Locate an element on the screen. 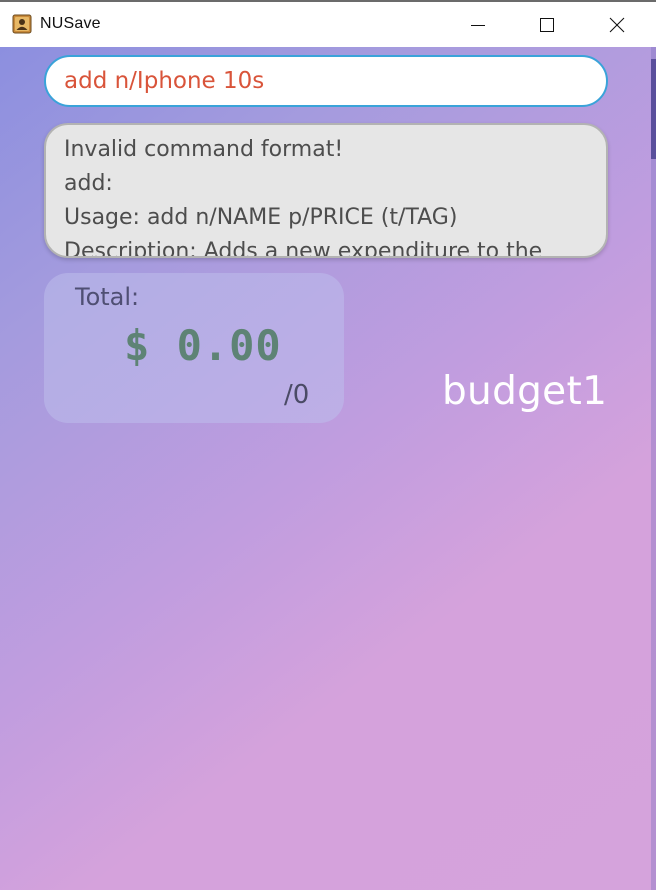  title-bar: NUSave is located at coordinates (328, 23).